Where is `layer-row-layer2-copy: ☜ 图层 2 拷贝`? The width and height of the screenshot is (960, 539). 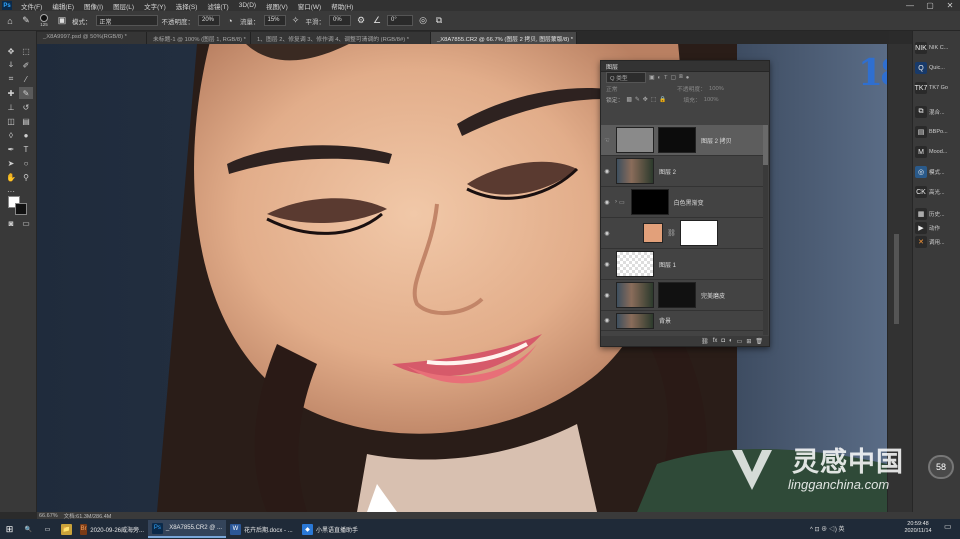
layer-row-layer2-copy: ☜ 图层 2 拷贝 is located at coordinates (682, 140).